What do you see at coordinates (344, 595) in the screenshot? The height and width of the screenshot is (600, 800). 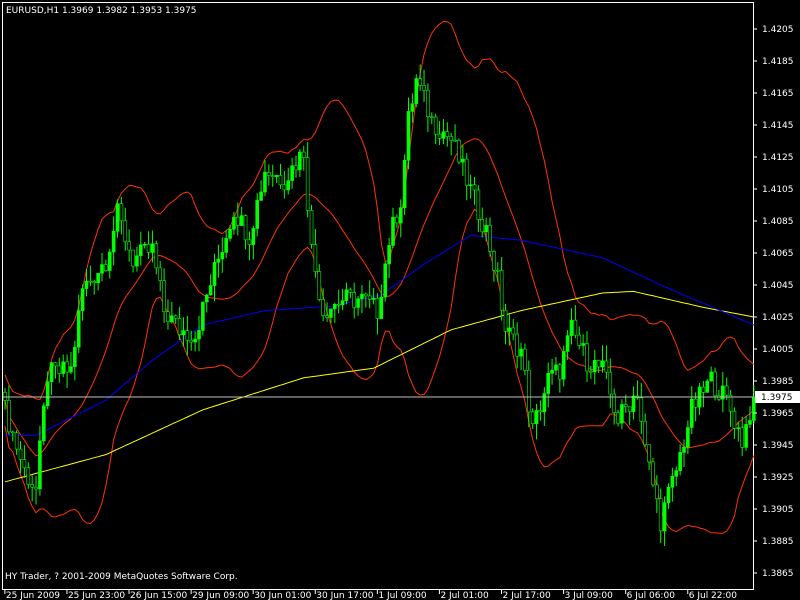 I see `x-tick-label: 30 Jun 17:00` at bounding box center [344, 595].